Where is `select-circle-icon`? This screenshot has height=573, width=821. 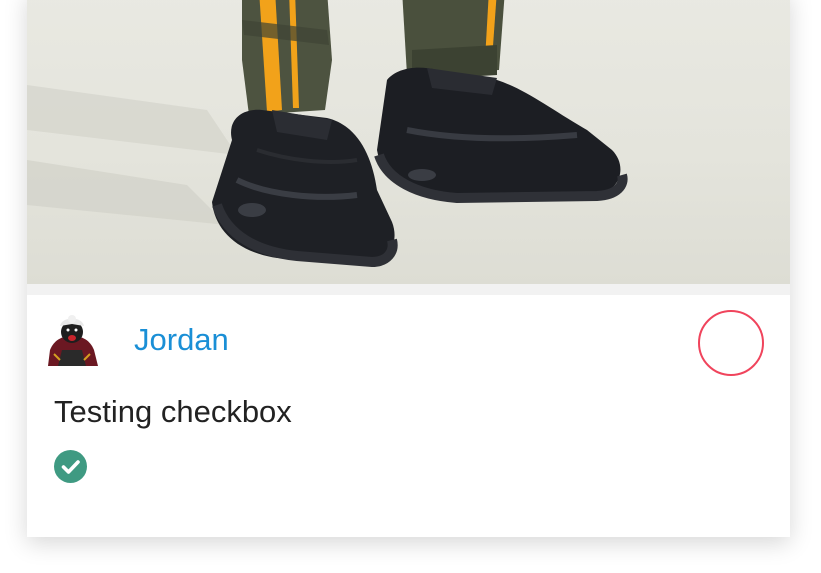
select-circle-icon is located at coordinates (731, 343).